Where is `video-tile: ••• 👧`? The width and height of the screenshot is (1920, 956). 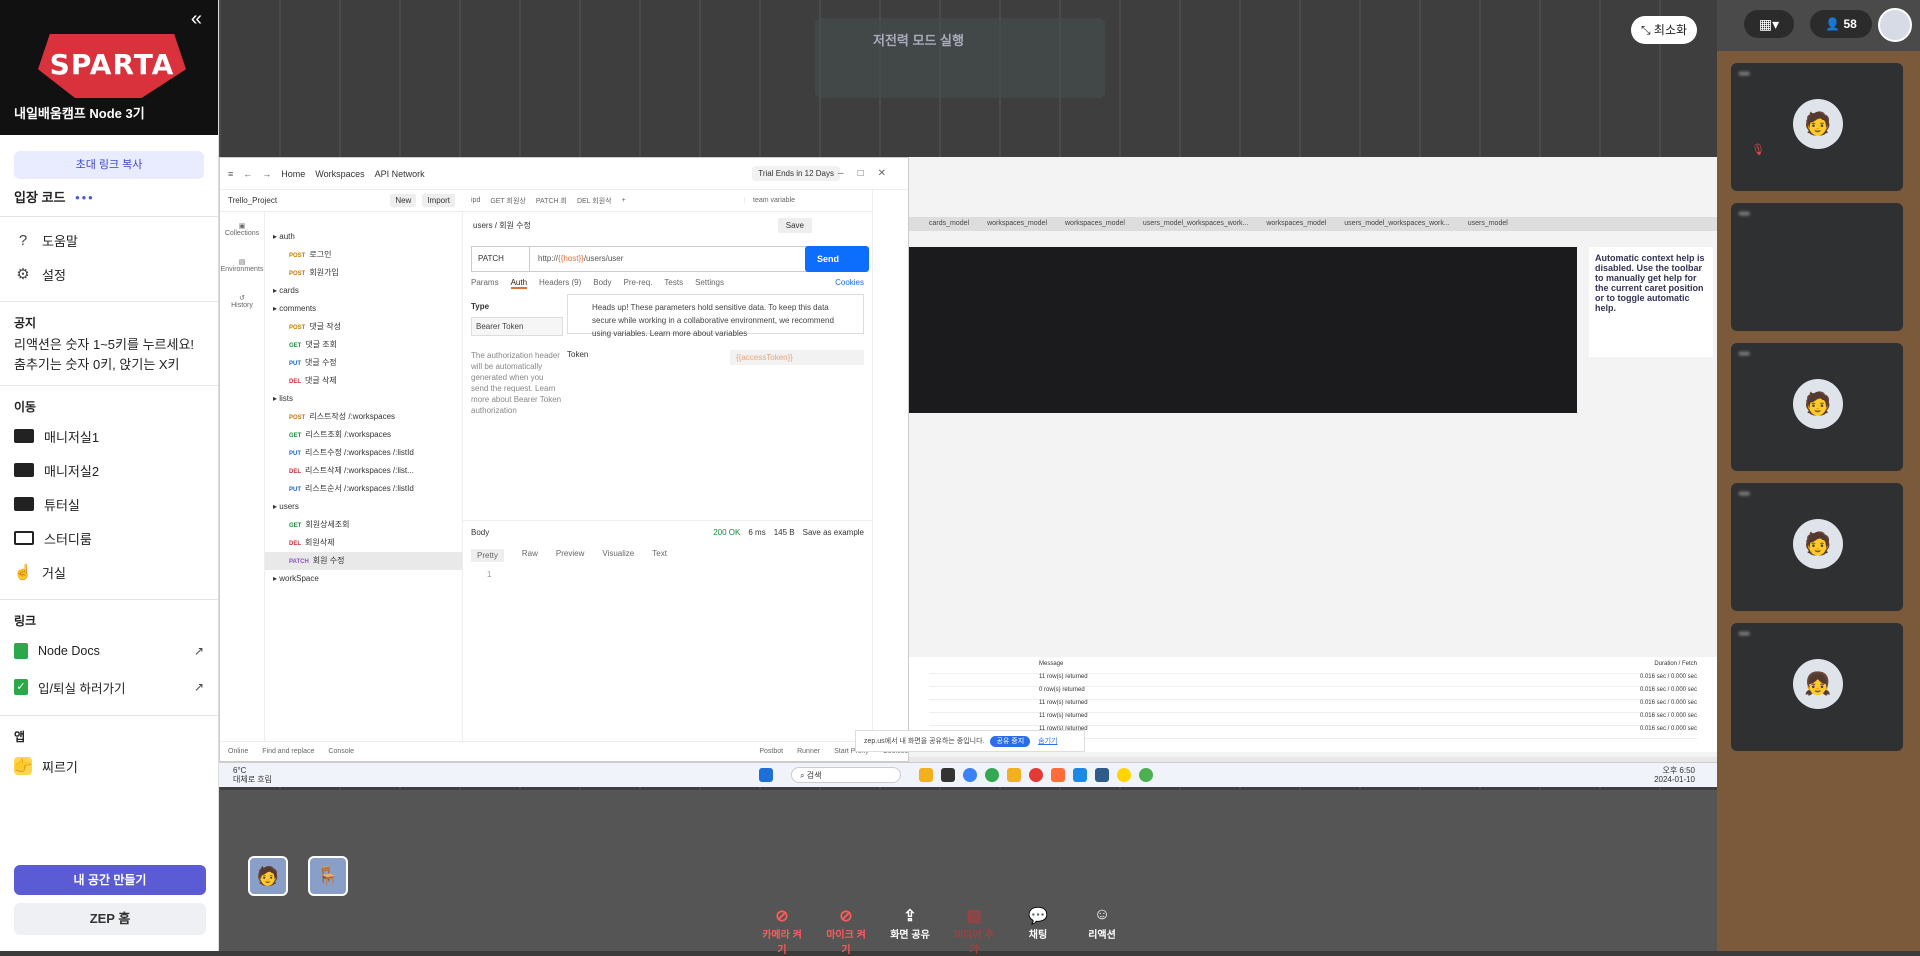 video-tile: ••• 👧 is located at coordinates (1817, 687).